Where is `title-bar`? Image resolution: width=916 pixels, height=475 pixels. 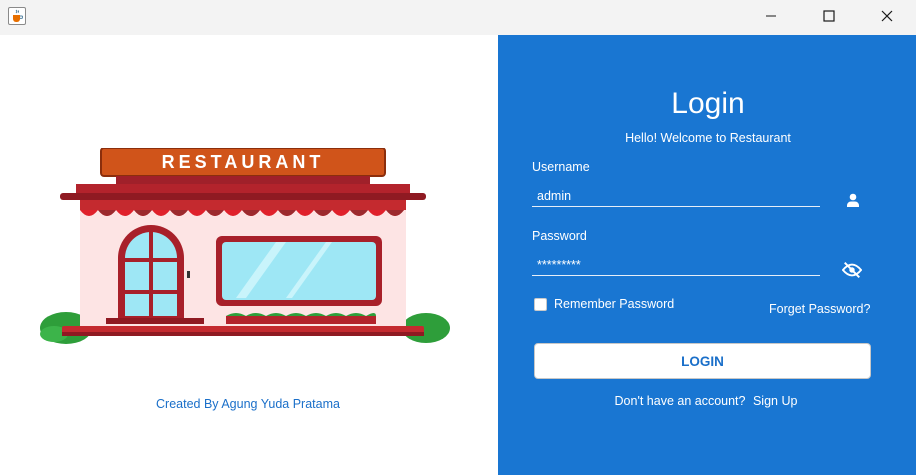 title-bar is located at coordinates (458, 17).